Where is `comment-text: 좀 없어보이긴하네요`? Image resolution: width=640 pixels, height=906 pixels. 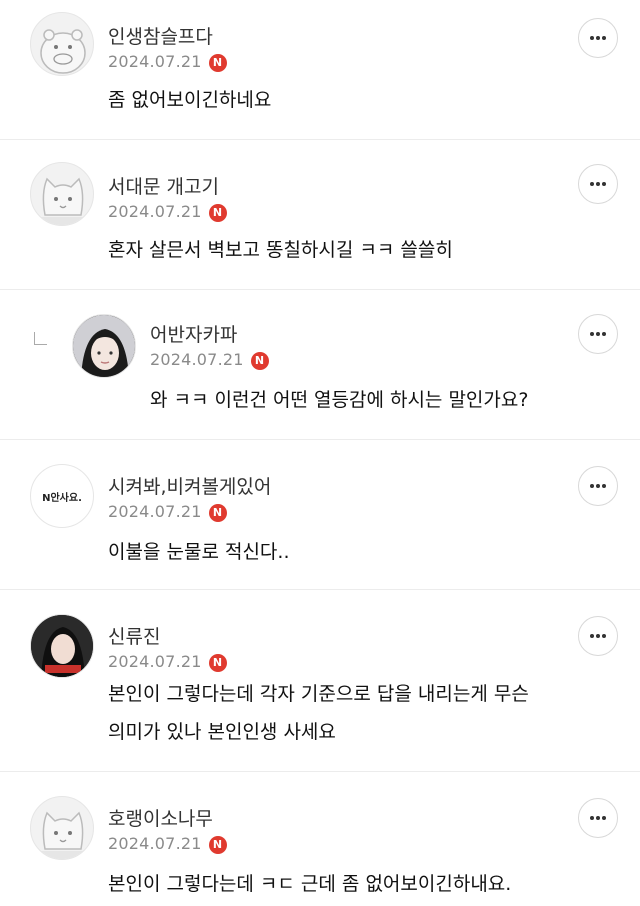 comment-text: 좀 없어보이긴하네요 is located at coordinates (190, 100).